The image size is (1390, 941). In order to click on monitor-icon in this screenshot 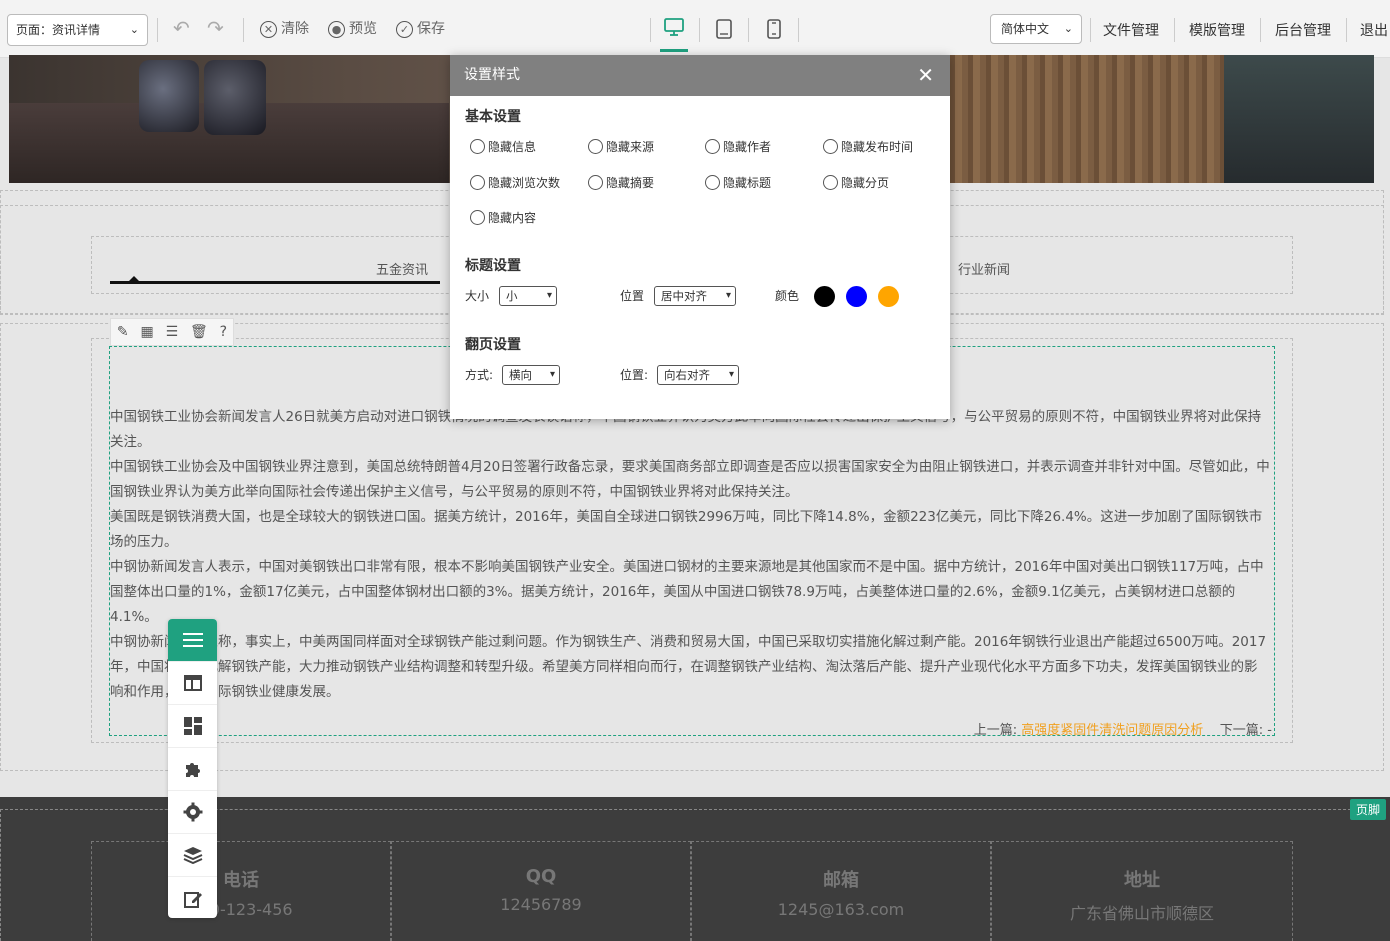, I will do `click(674, 27)`.